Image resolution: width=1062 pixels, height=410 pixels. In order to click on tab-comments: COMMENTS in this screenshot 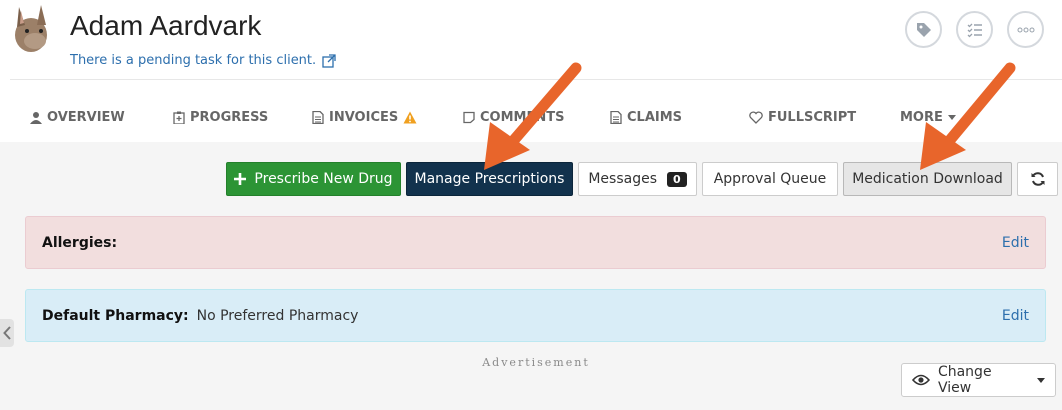, I will do `click(536, 117)`.